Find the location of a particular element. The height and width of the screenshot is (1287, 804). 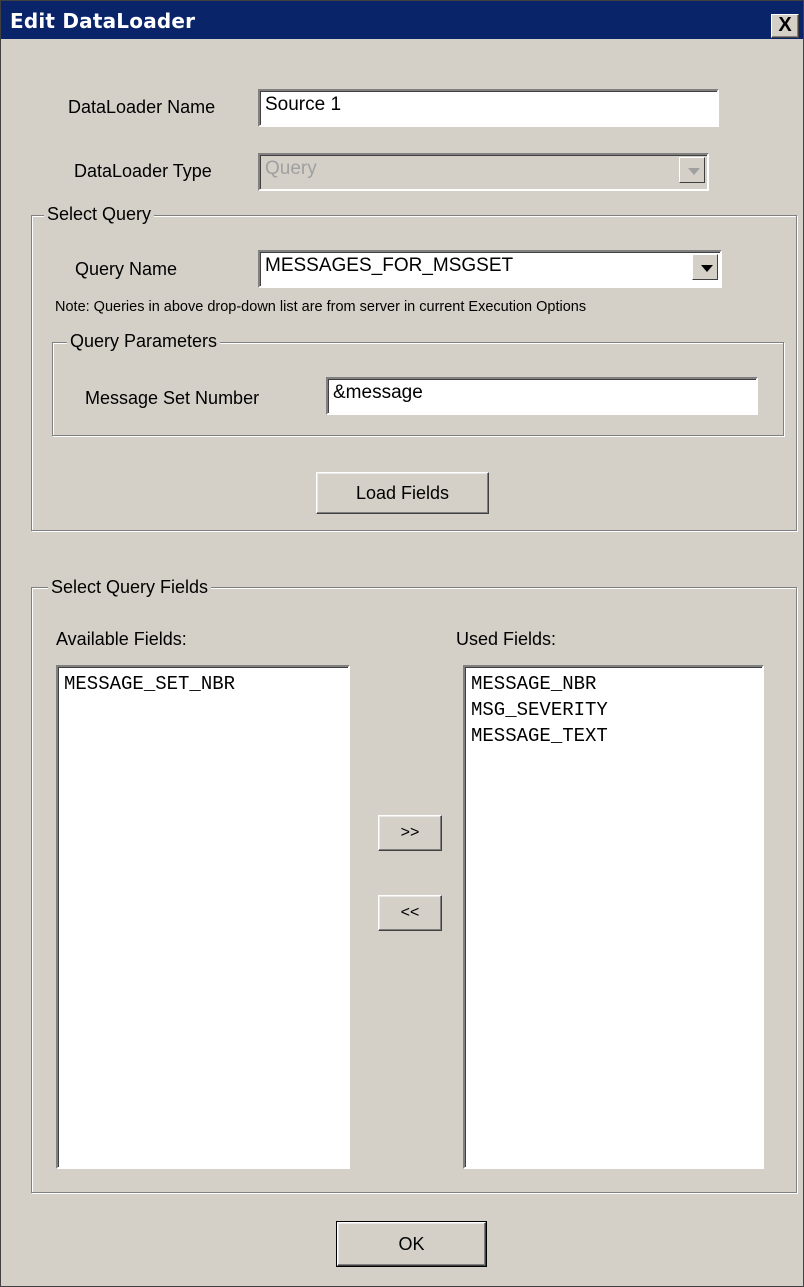

query-parameters-title: Query Parameters is located at coordinates (144, 341).